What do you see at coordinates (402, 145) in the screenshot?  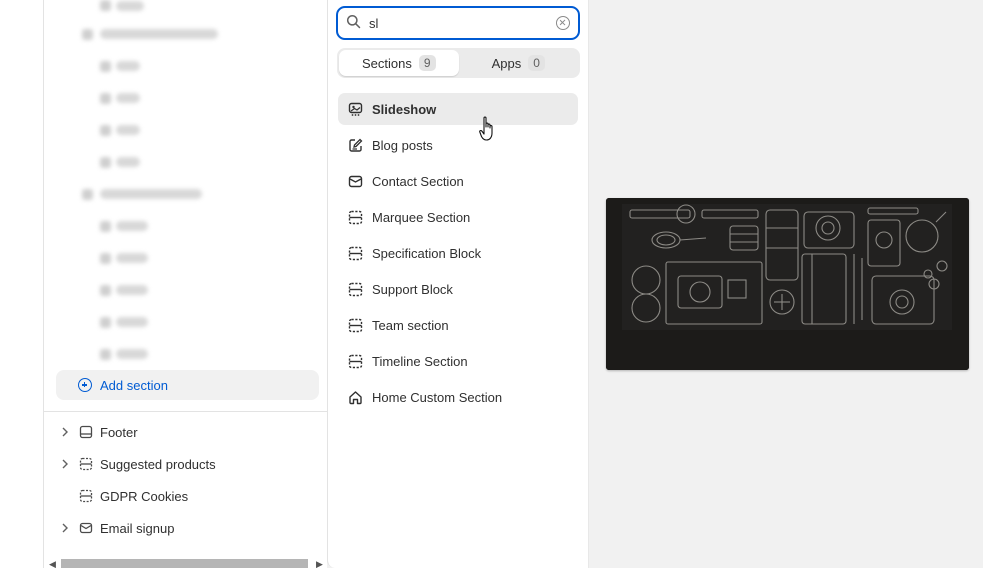 I see `result-label: Blog posts` at bounding box center [402, 145].